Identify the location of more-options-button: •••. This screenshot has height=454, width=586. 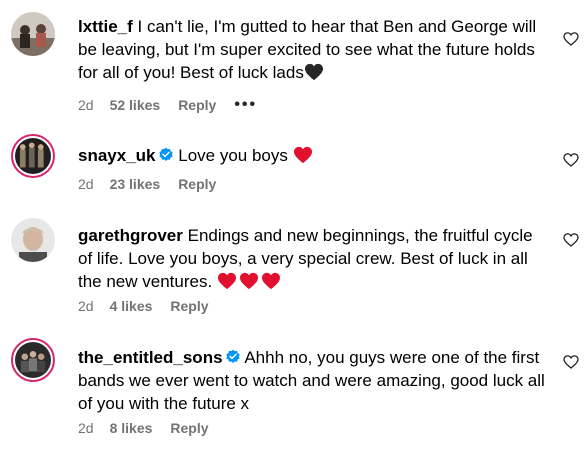
(245, 105).